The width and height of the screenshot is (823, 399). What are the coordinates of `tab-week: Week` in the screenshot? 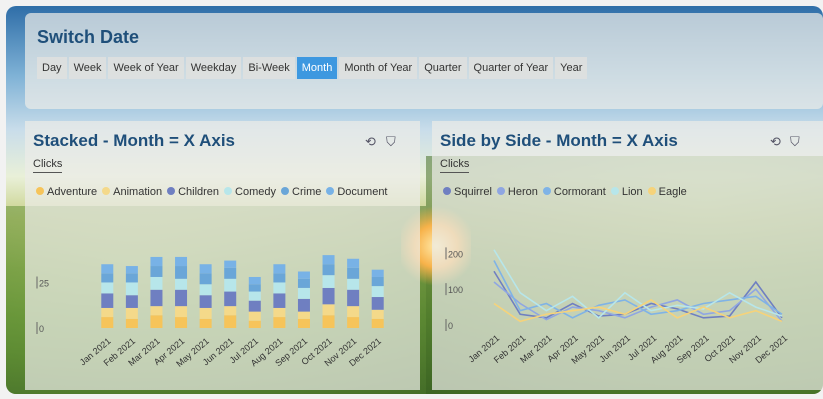 It's located at (87, 68).